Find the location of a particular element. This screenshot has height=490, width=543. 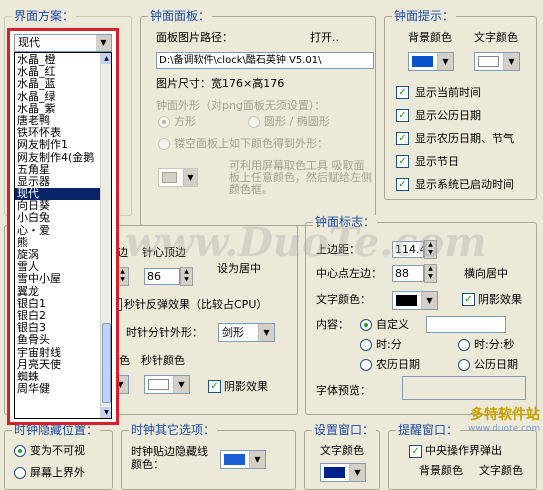

scroll-down-icon: ▼ is located at coordinates (106, 412).